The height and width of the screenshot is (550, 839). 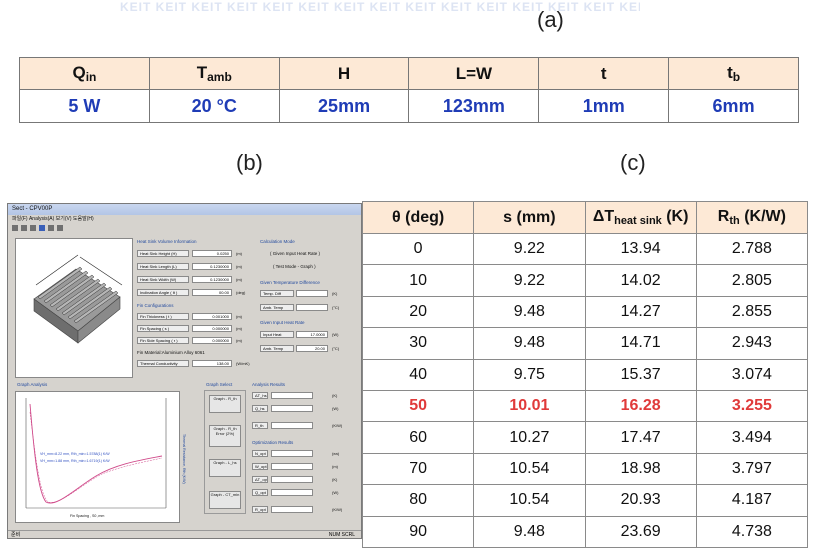 I want to click on input-heat-unit: (W), so click(x=335, y=334).